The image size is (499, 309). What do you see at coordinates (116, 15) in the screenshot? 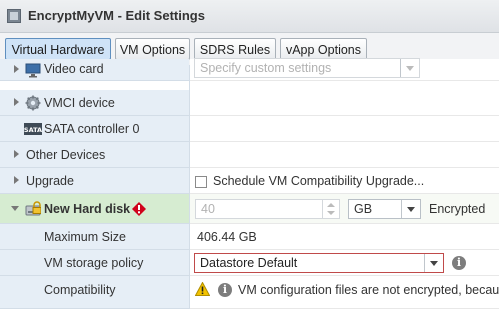
I see `window-title: EncryptMyVM - Edit Settings` at bounding box center [116, 15].